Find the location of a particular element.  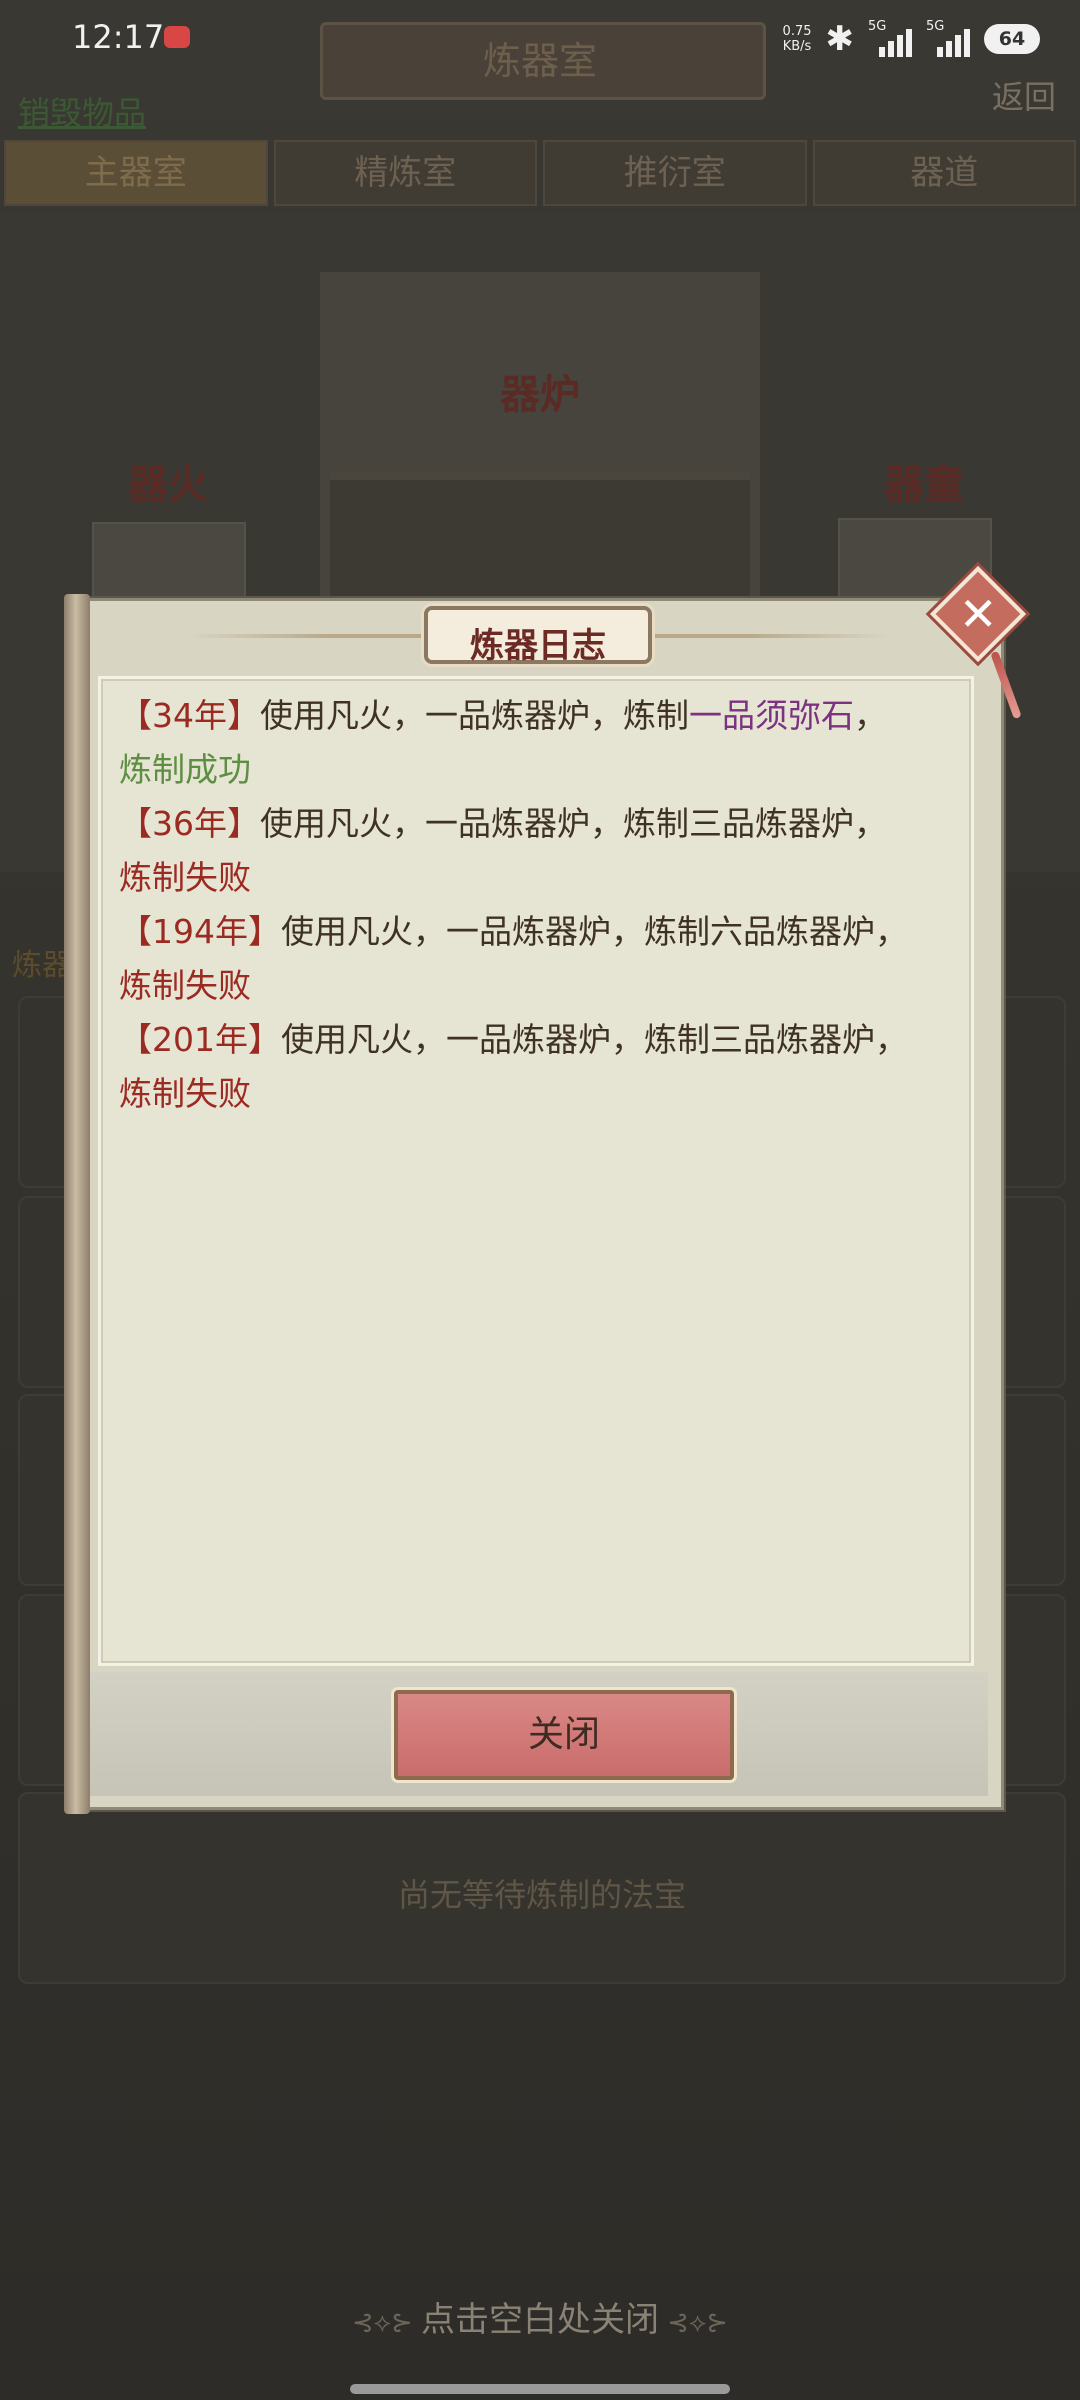

signal-sim1-icon: 5G is located at coordinates (890, 38).